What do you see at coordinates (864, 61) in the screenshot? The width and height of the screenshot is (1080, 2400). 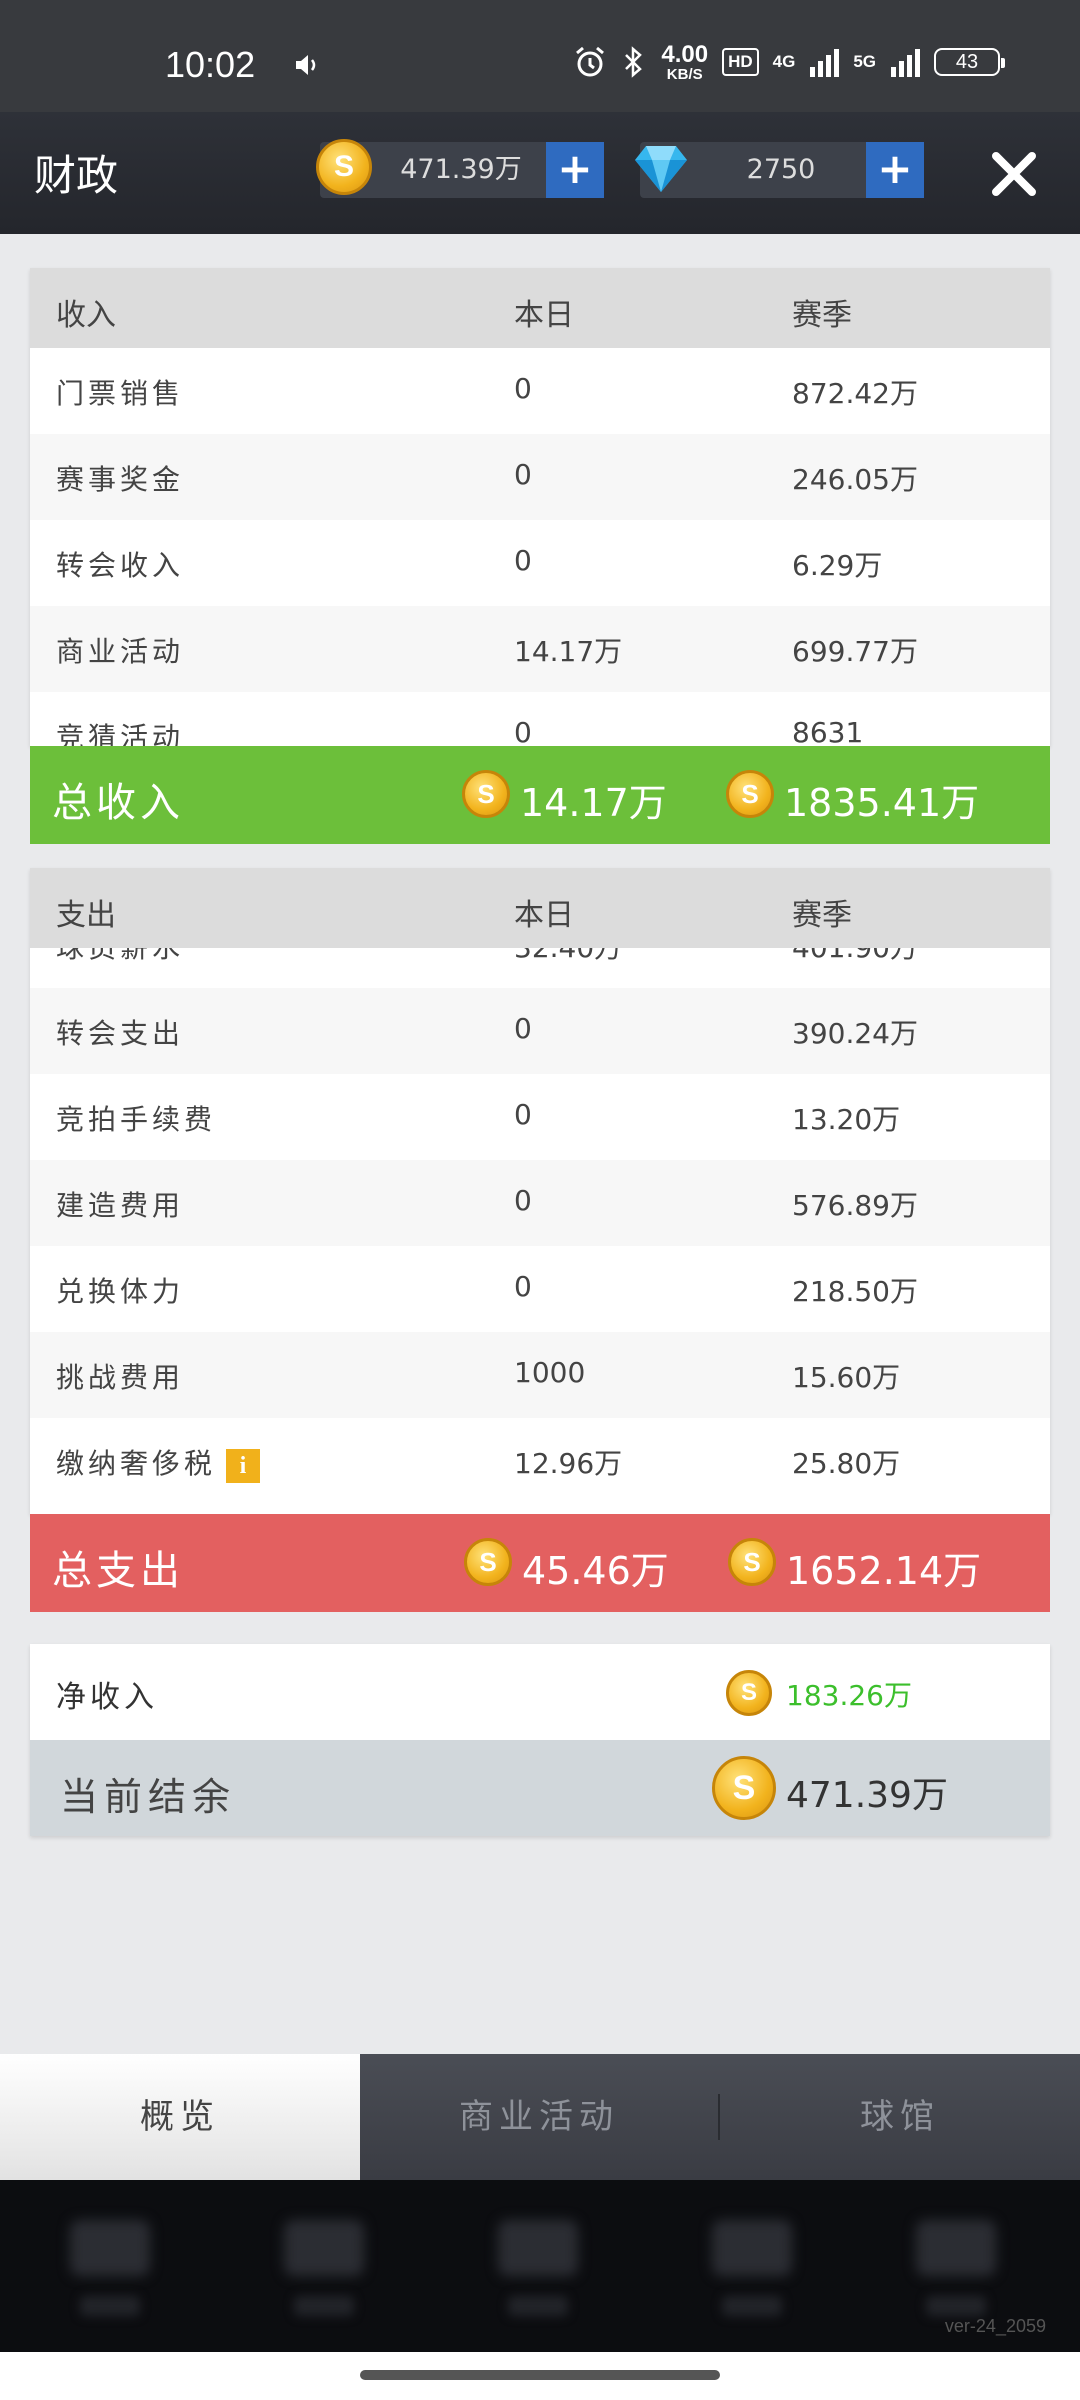 I see `network-5g-label: 5G` at bounding box center [864, 61].